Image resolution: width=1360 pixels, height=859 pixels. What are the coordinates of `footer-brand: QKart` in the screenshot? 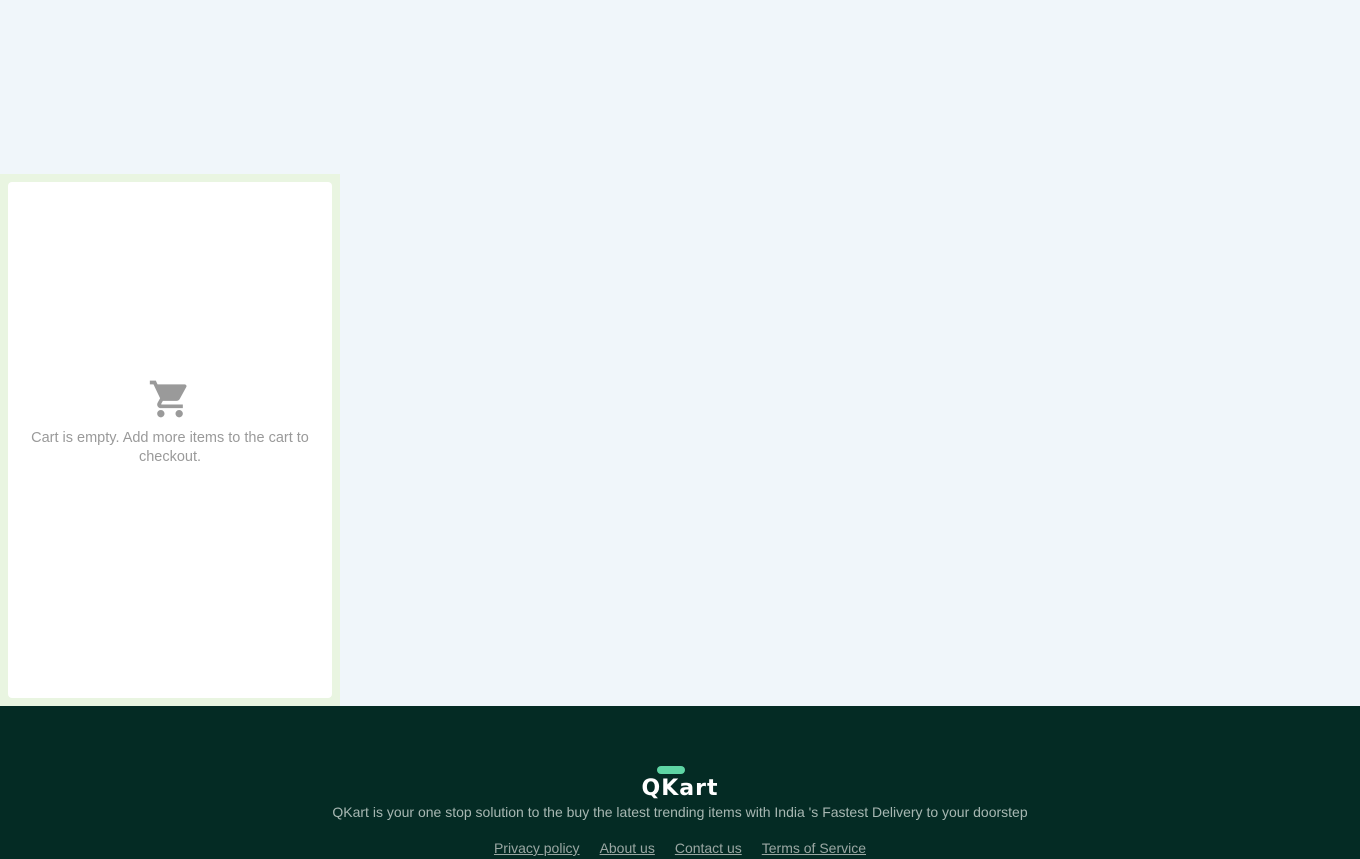 It's located at (680, 783).